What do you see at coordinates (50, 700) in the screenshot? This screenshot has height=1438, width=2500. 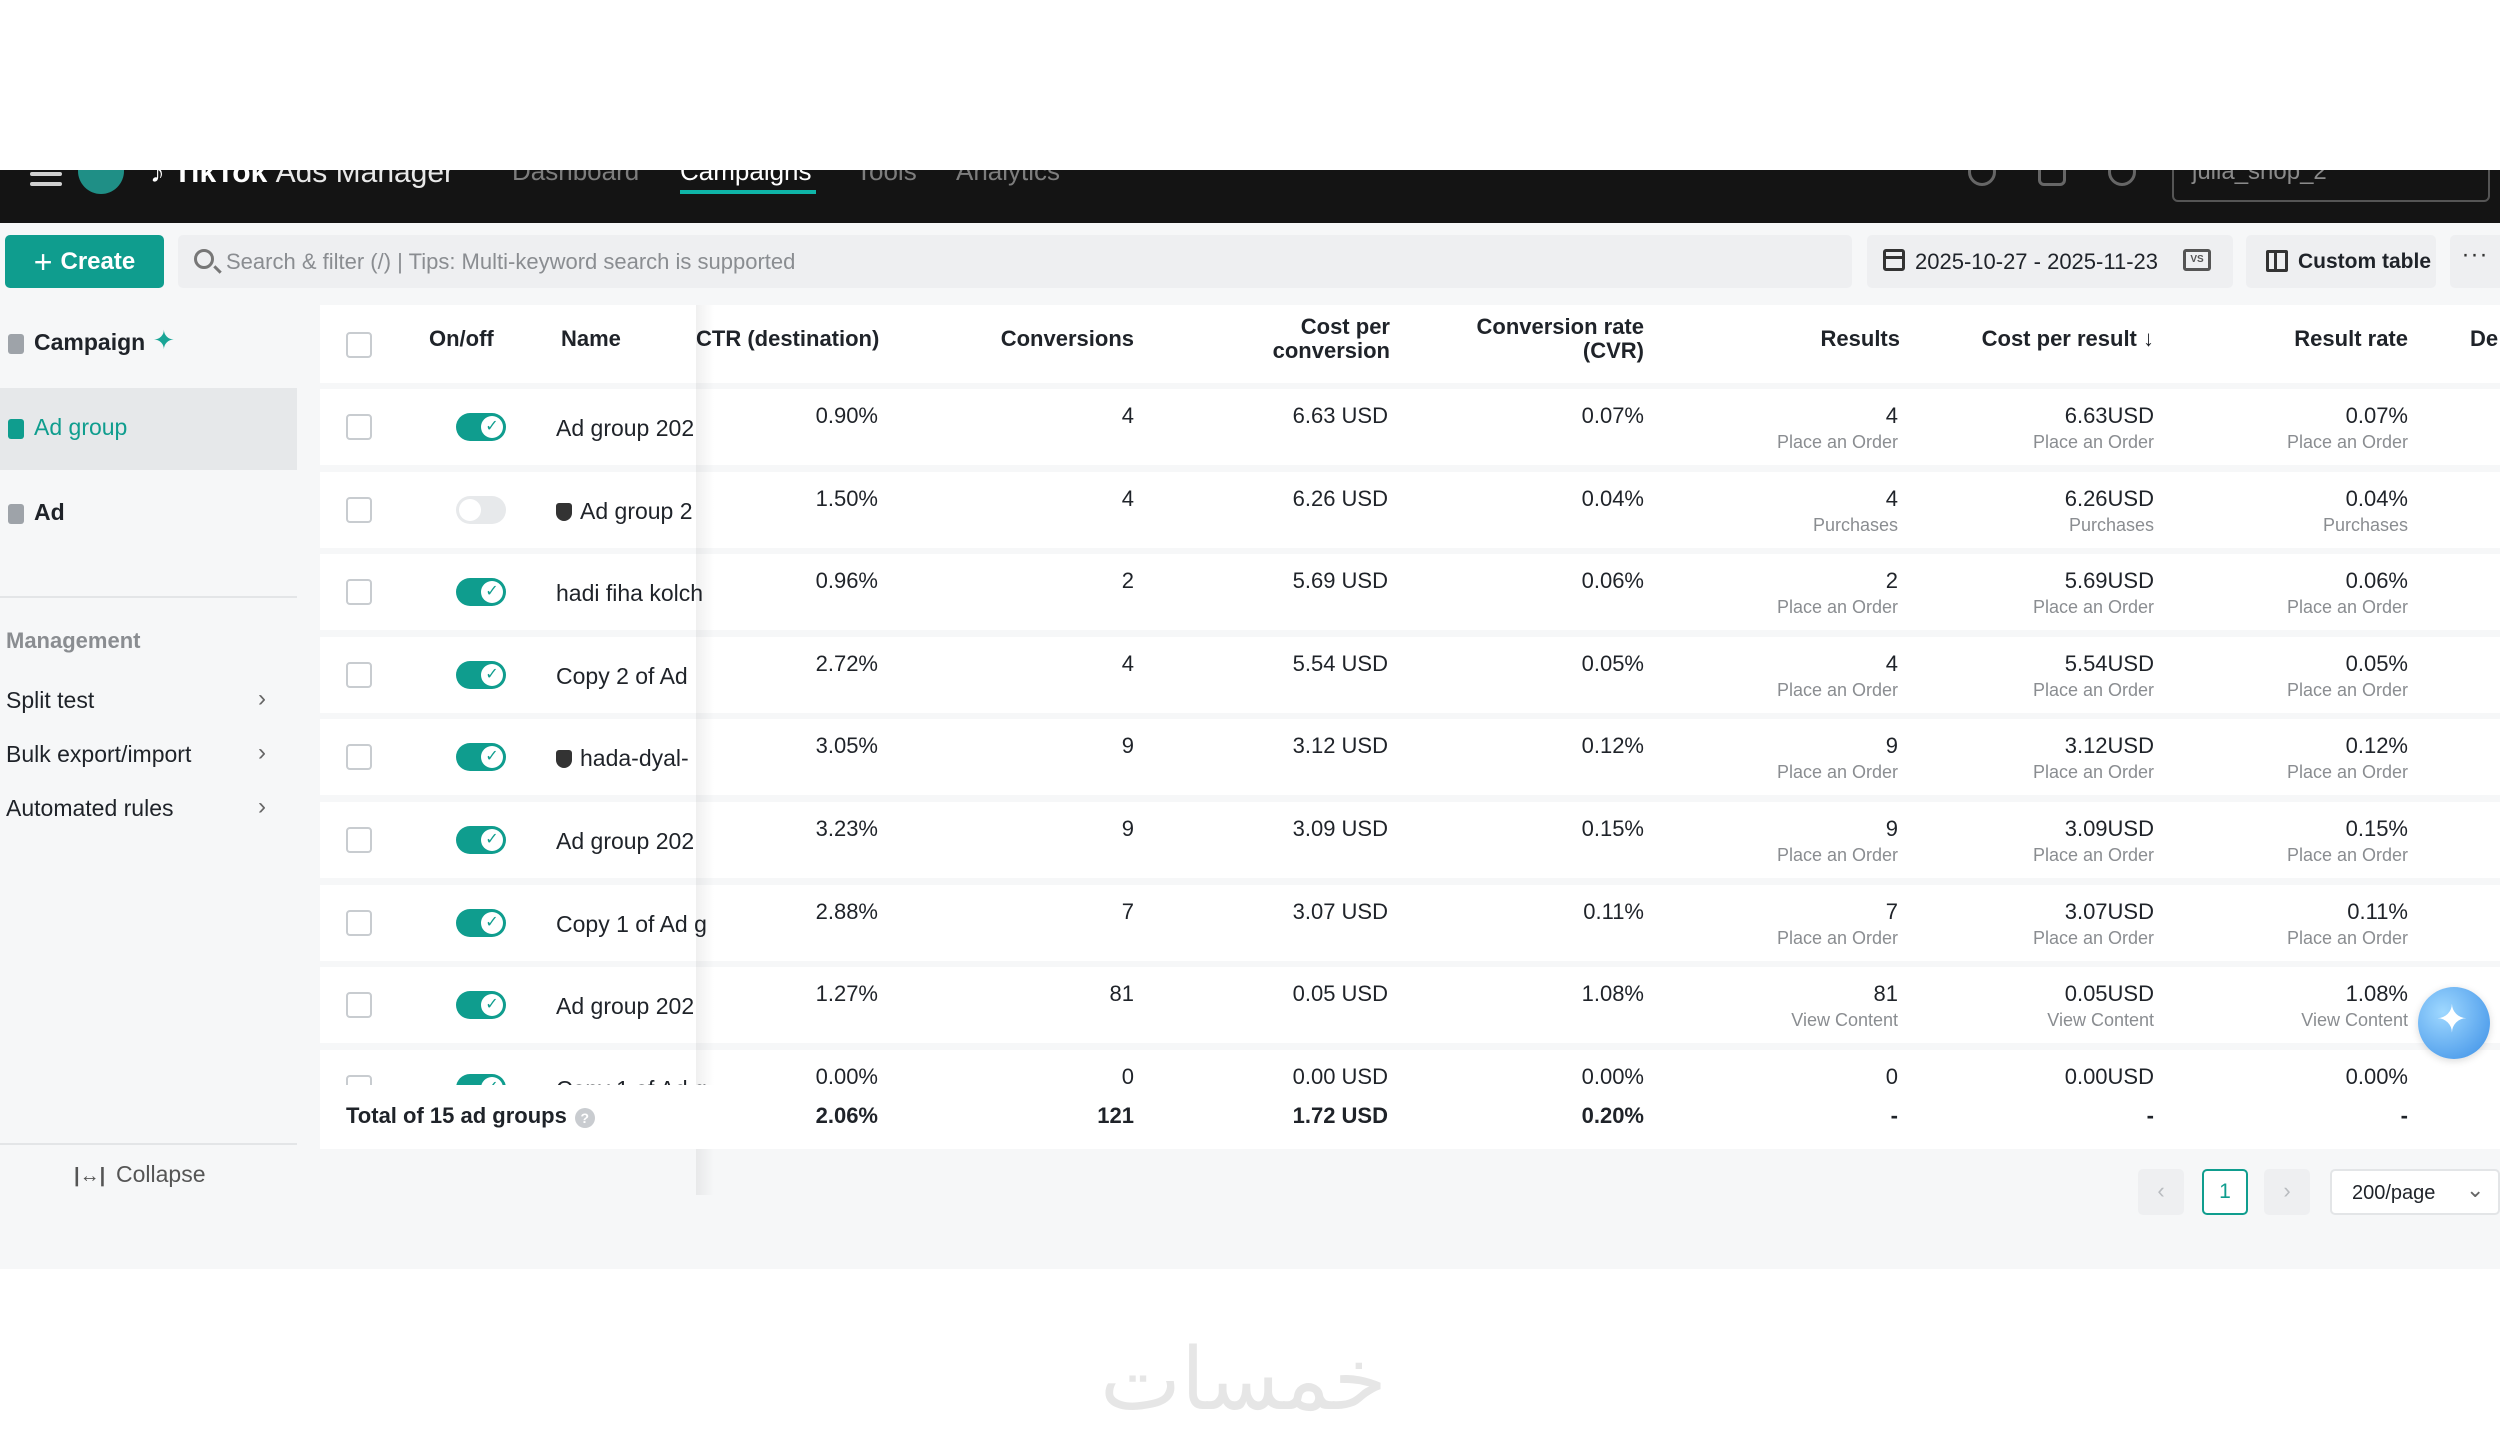 I see `sidebar-item-label: Split test` at bounding box center [50, 700].